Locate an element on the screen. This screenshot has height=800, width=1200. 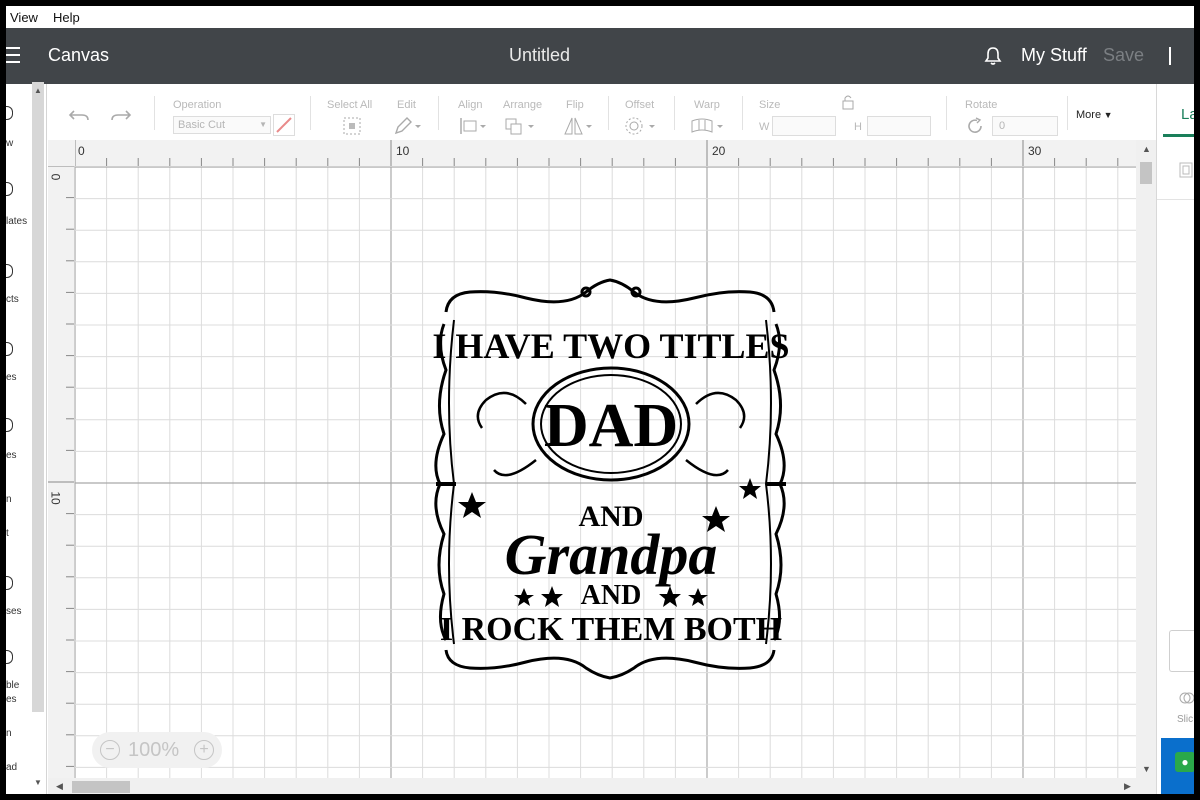
hamburger-menu-icon is located at coordinates (13, 56).